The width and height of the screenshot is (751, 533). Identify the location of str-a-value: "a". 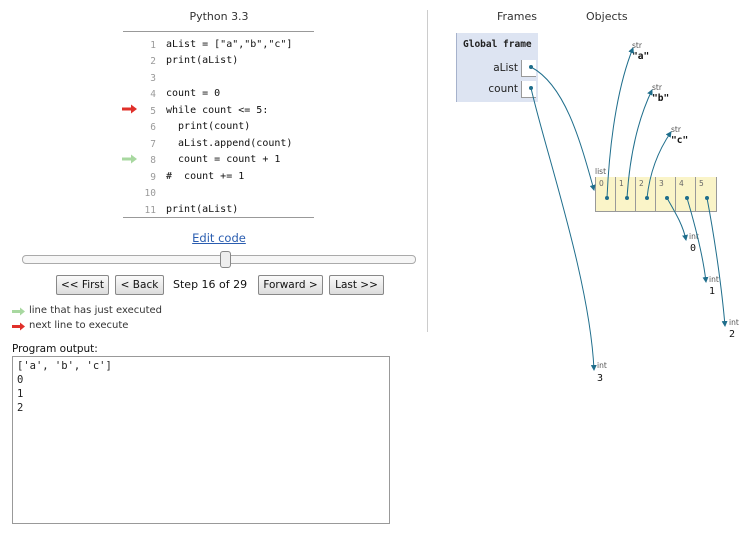
(641, 56).